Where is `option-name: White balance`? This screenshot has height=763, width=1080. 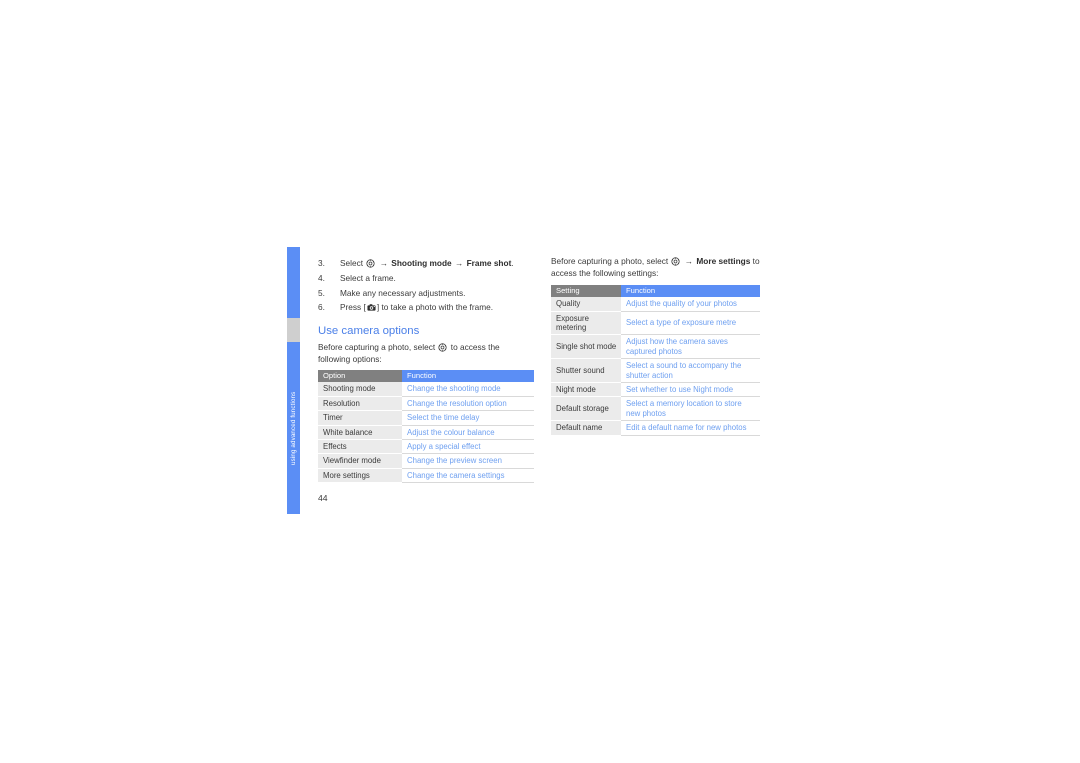
option-name: White balance is located at coordinates (360, 433).